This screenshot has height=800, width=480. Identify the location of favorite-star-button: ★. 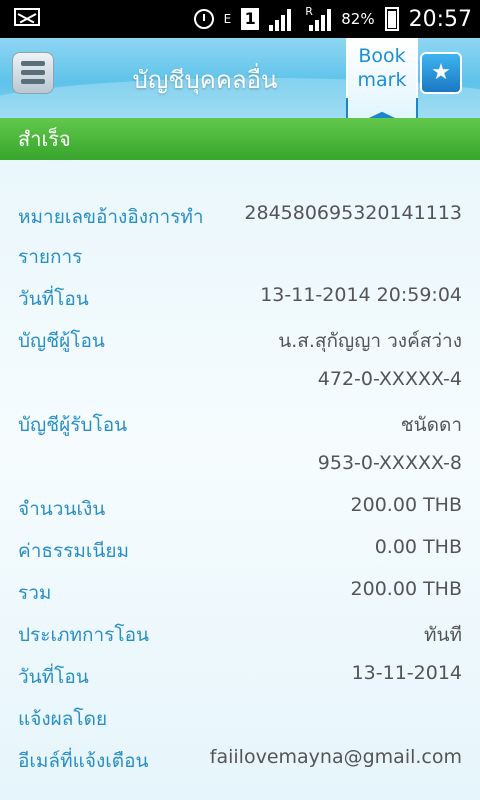
(441, 73).